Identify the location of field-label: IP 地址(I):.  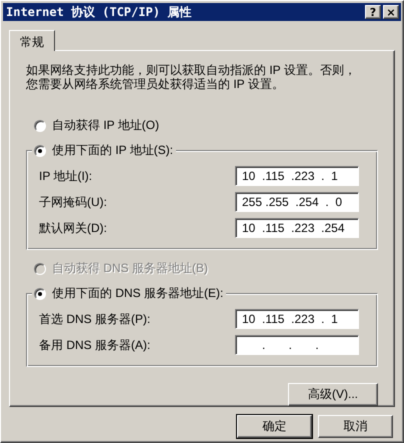
(65, 176).